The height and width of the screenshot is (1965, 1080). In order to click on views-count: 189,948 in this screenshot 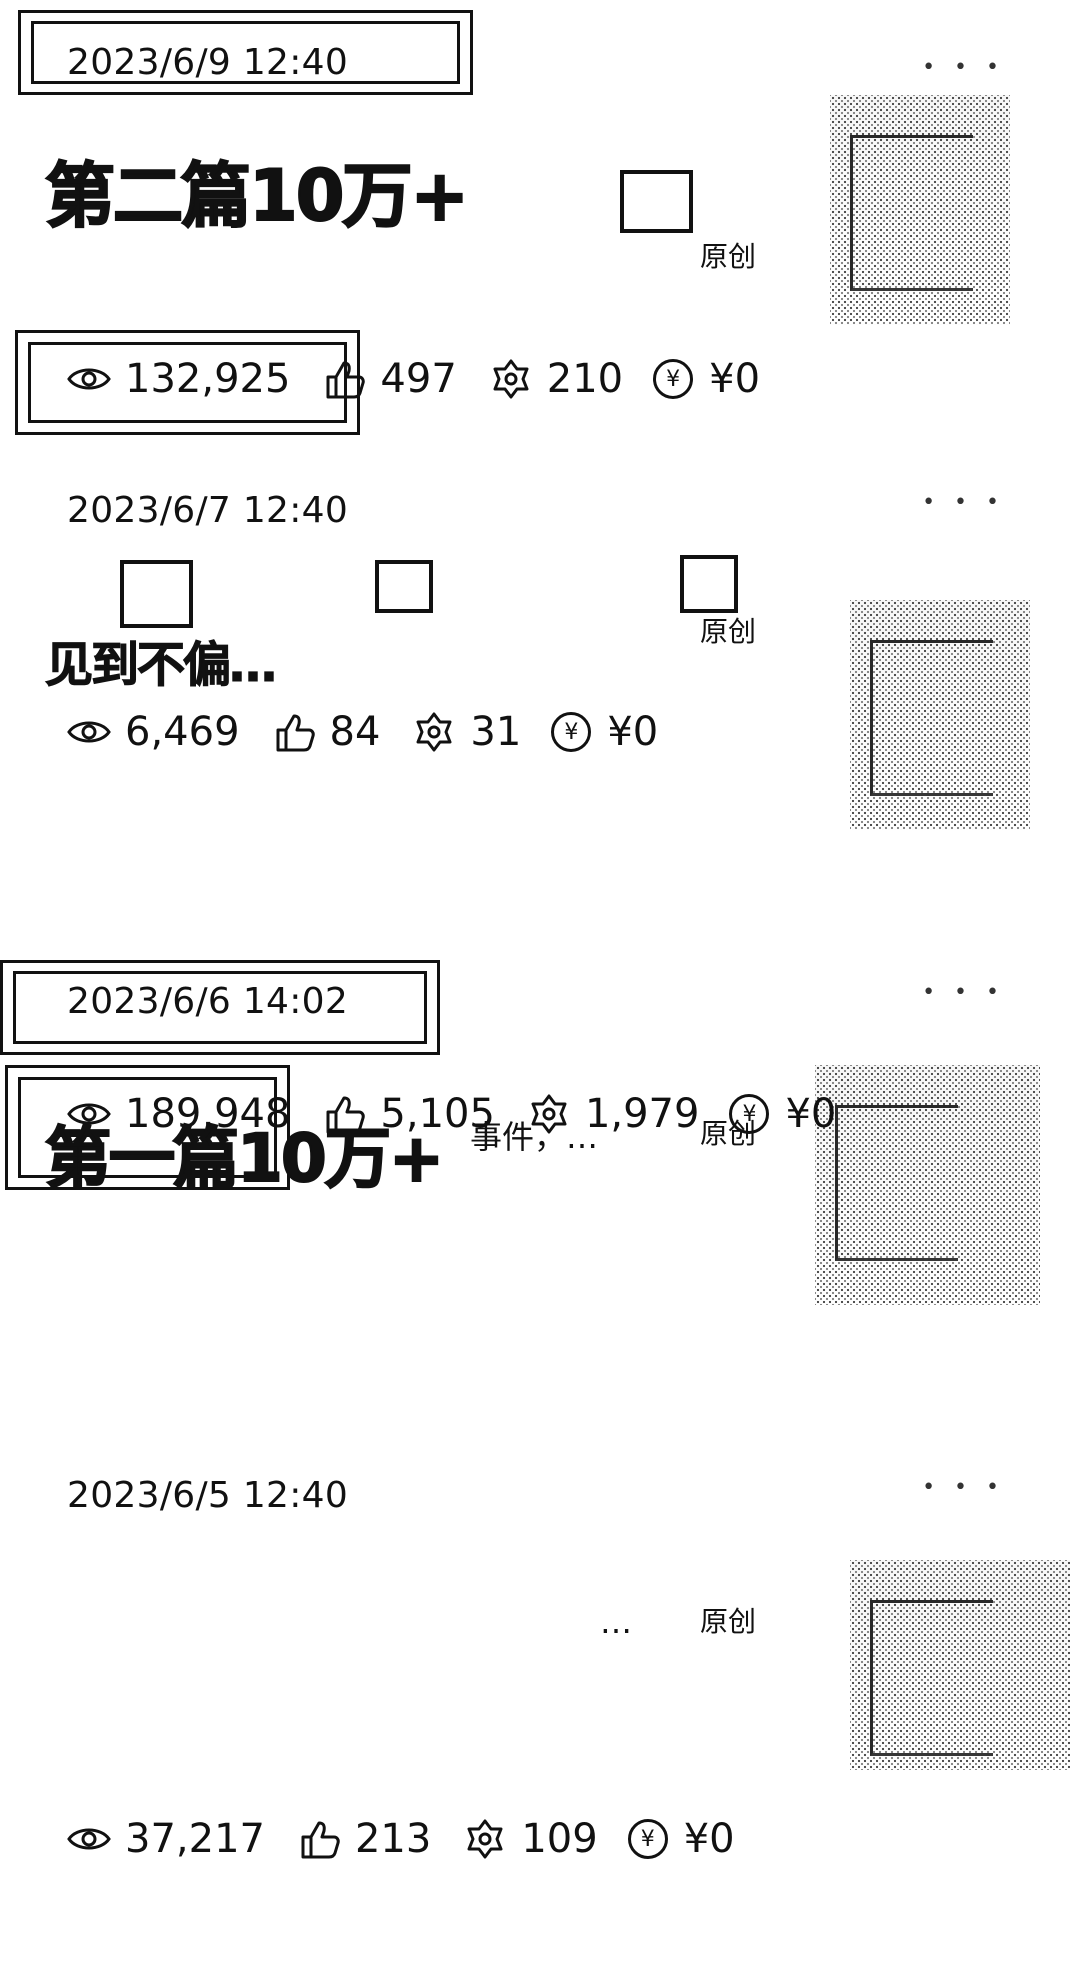, I will do `click(208, 1114)`.